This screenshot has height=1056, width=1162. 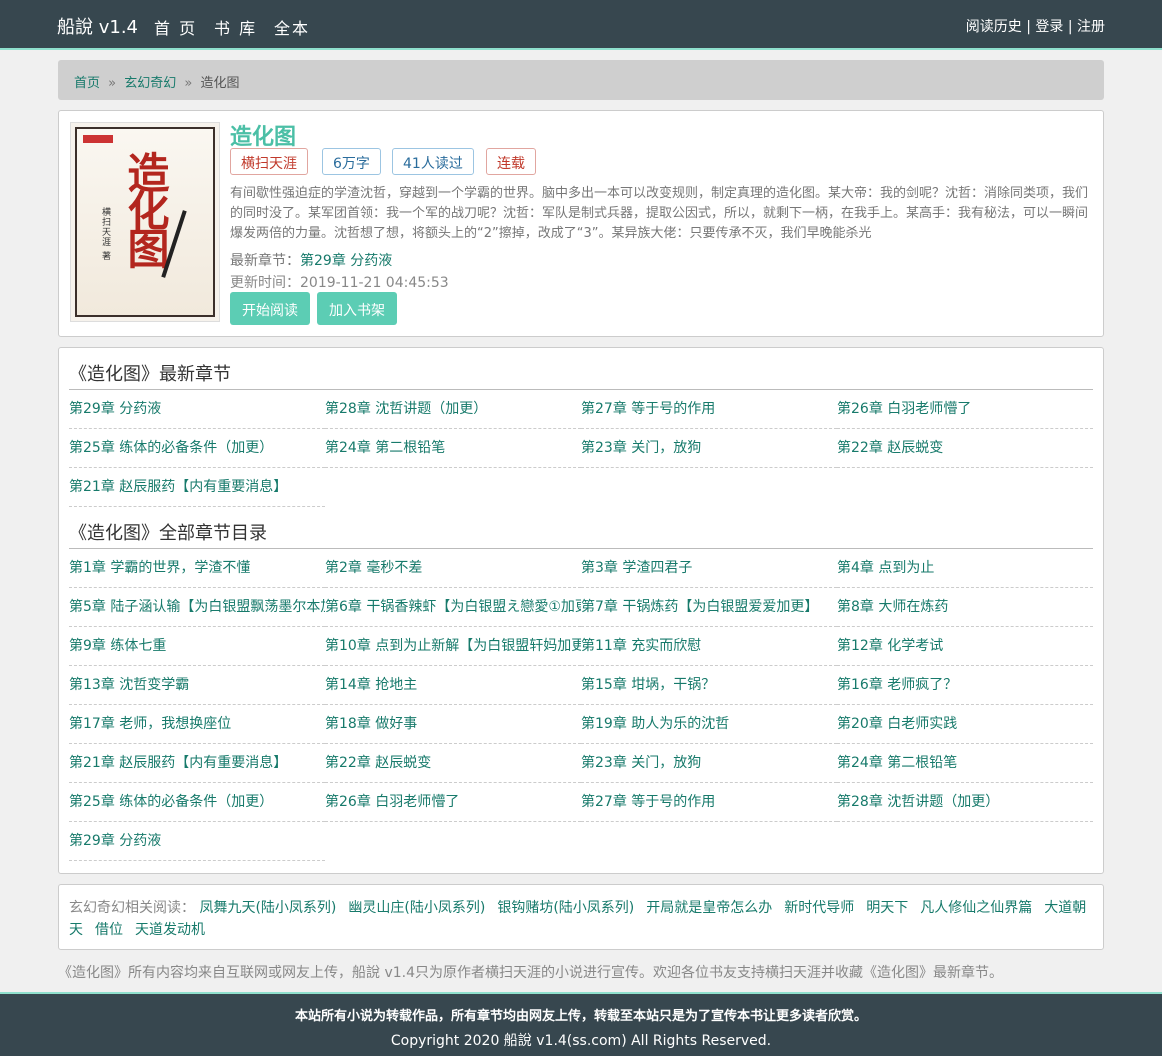 I want to click on chapter-item: 第3章 学渣四君子, so click(x=709, y=568).